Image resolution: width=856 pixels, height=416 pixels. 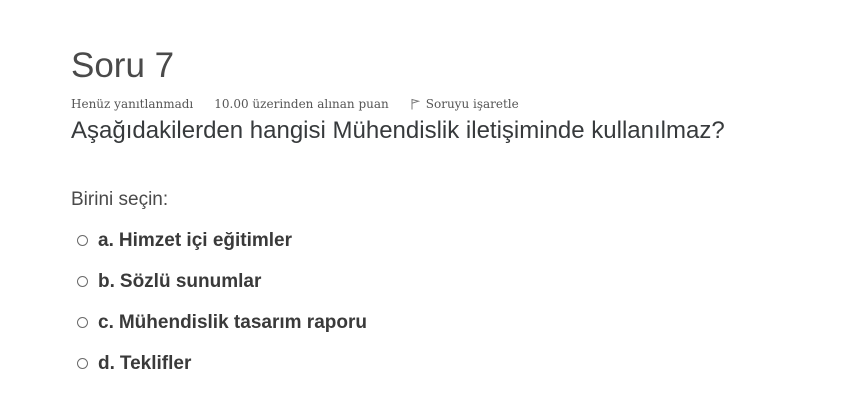 What do you see at coordinates (415, 104) in the screenshot?
I see `flag-icon` at bounding box center [415, 104].